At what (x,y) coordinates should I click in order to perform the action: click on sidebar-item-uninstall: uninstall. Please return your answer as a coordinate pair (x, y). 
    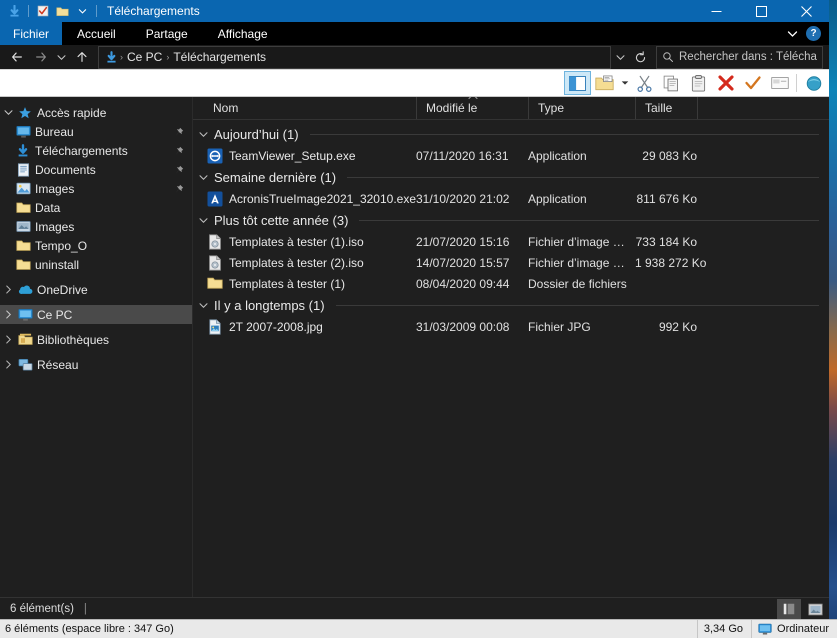
    Looking at the image, I should click on (96, 264).